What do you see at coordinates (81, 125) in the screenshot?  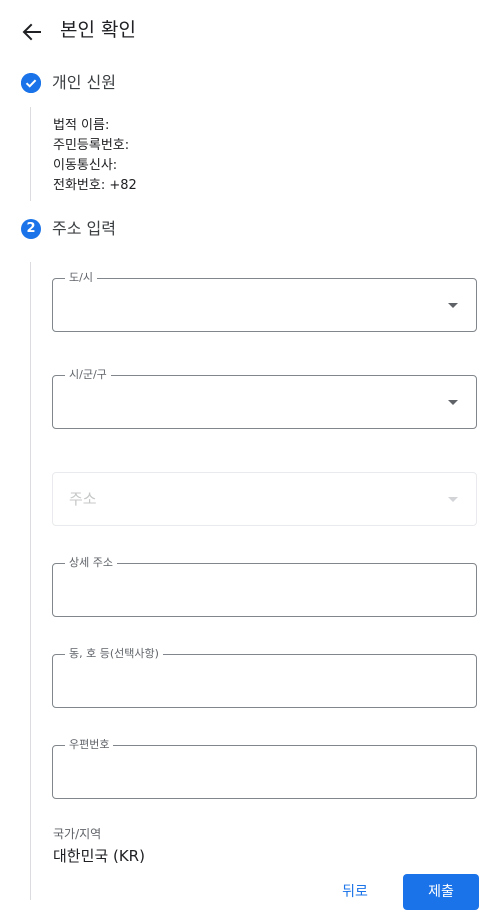 I see `legal-name-info: 법적 이름:` at bounding box center [81, 125].